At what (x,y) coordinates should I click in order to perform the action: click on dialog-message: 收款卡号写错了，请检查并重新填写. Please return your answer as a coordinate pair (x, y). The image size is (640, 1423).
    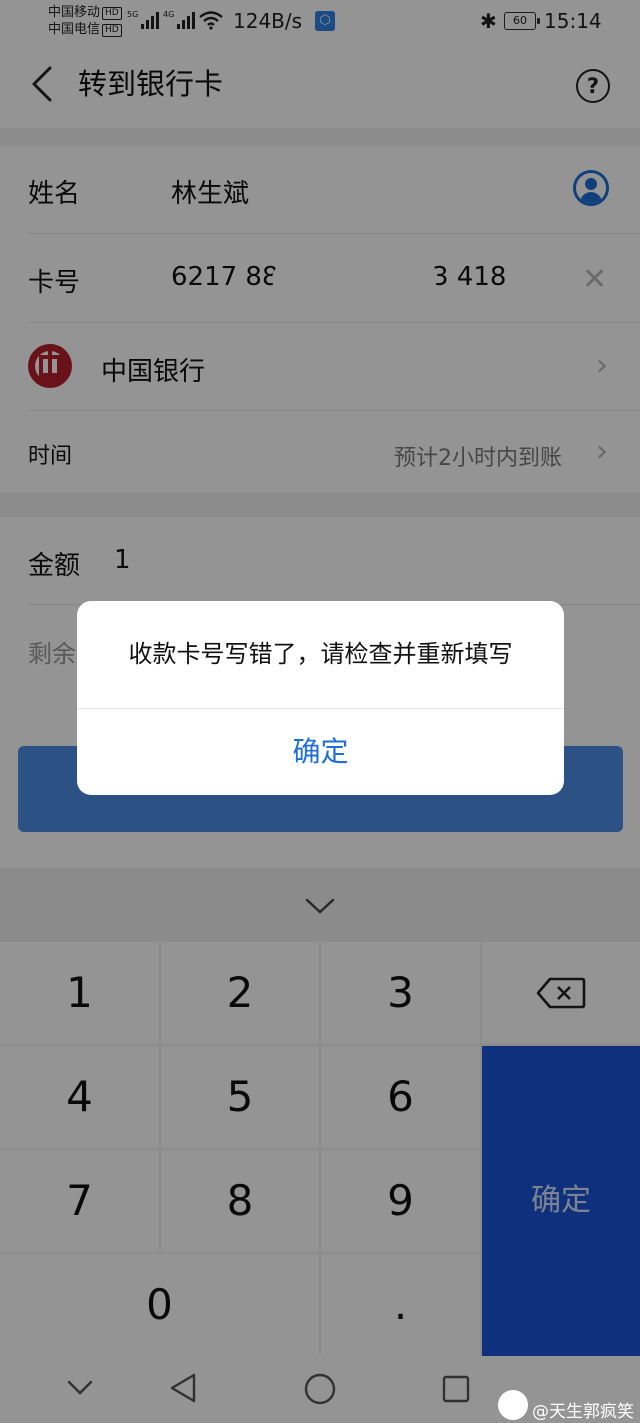
    Looking at the image, I should click on (320, 654).